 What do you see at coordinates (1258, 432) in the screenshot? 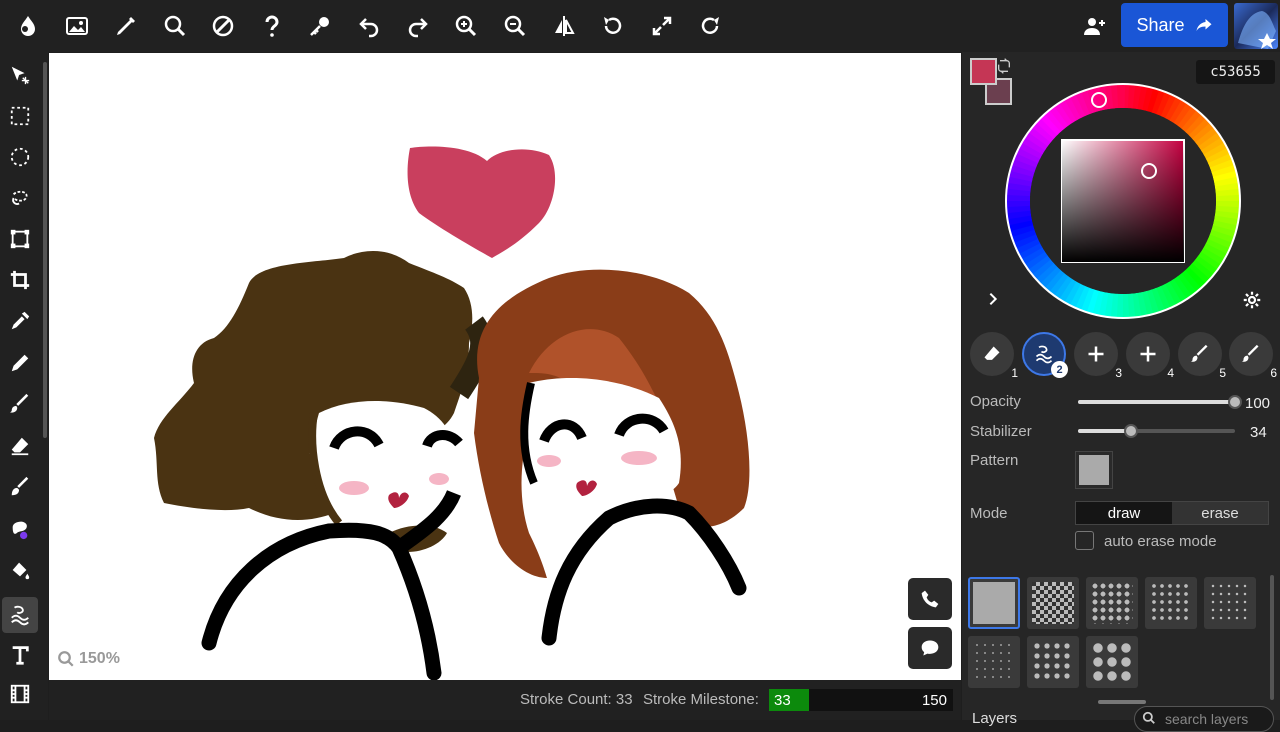
I see `stabilizer-value: 34` at bounding box center [1258, 432].